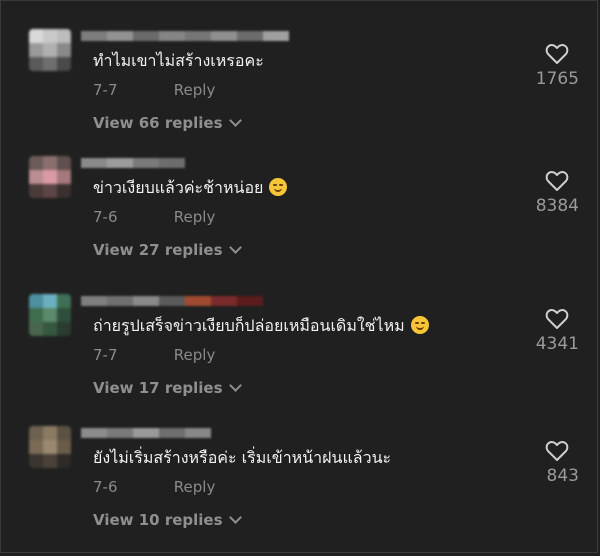 Image resolution: width=600 pixels, height=556 pixels. What do you see at coordinates (167, 520) in the screenshot?
I see `view-replies-button: View 10 replies` at bounding box center [167, 520].